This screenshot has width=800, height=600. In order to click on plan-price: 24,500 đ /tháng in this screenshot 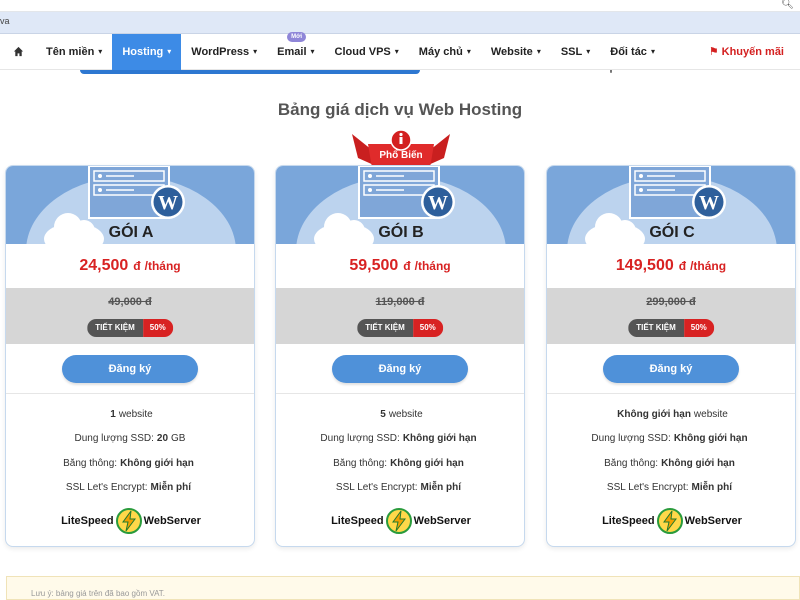, I will do `click(130, 265)`.